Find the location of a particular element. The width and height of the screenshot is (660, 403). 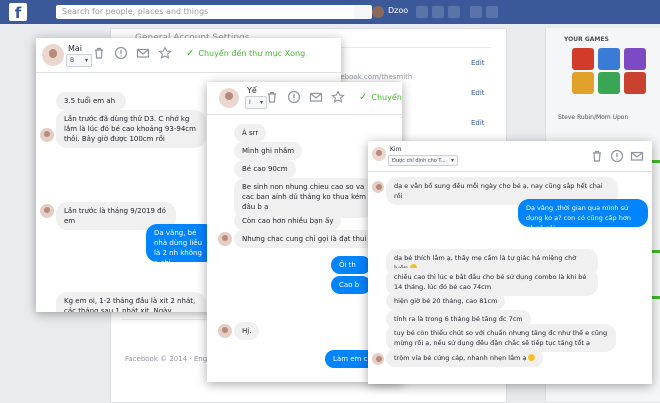

message-bubble-incoming: trộm vía bé cứng cáp, nhanh nhẹn lắm ạ is located at coordinates (465, 358).